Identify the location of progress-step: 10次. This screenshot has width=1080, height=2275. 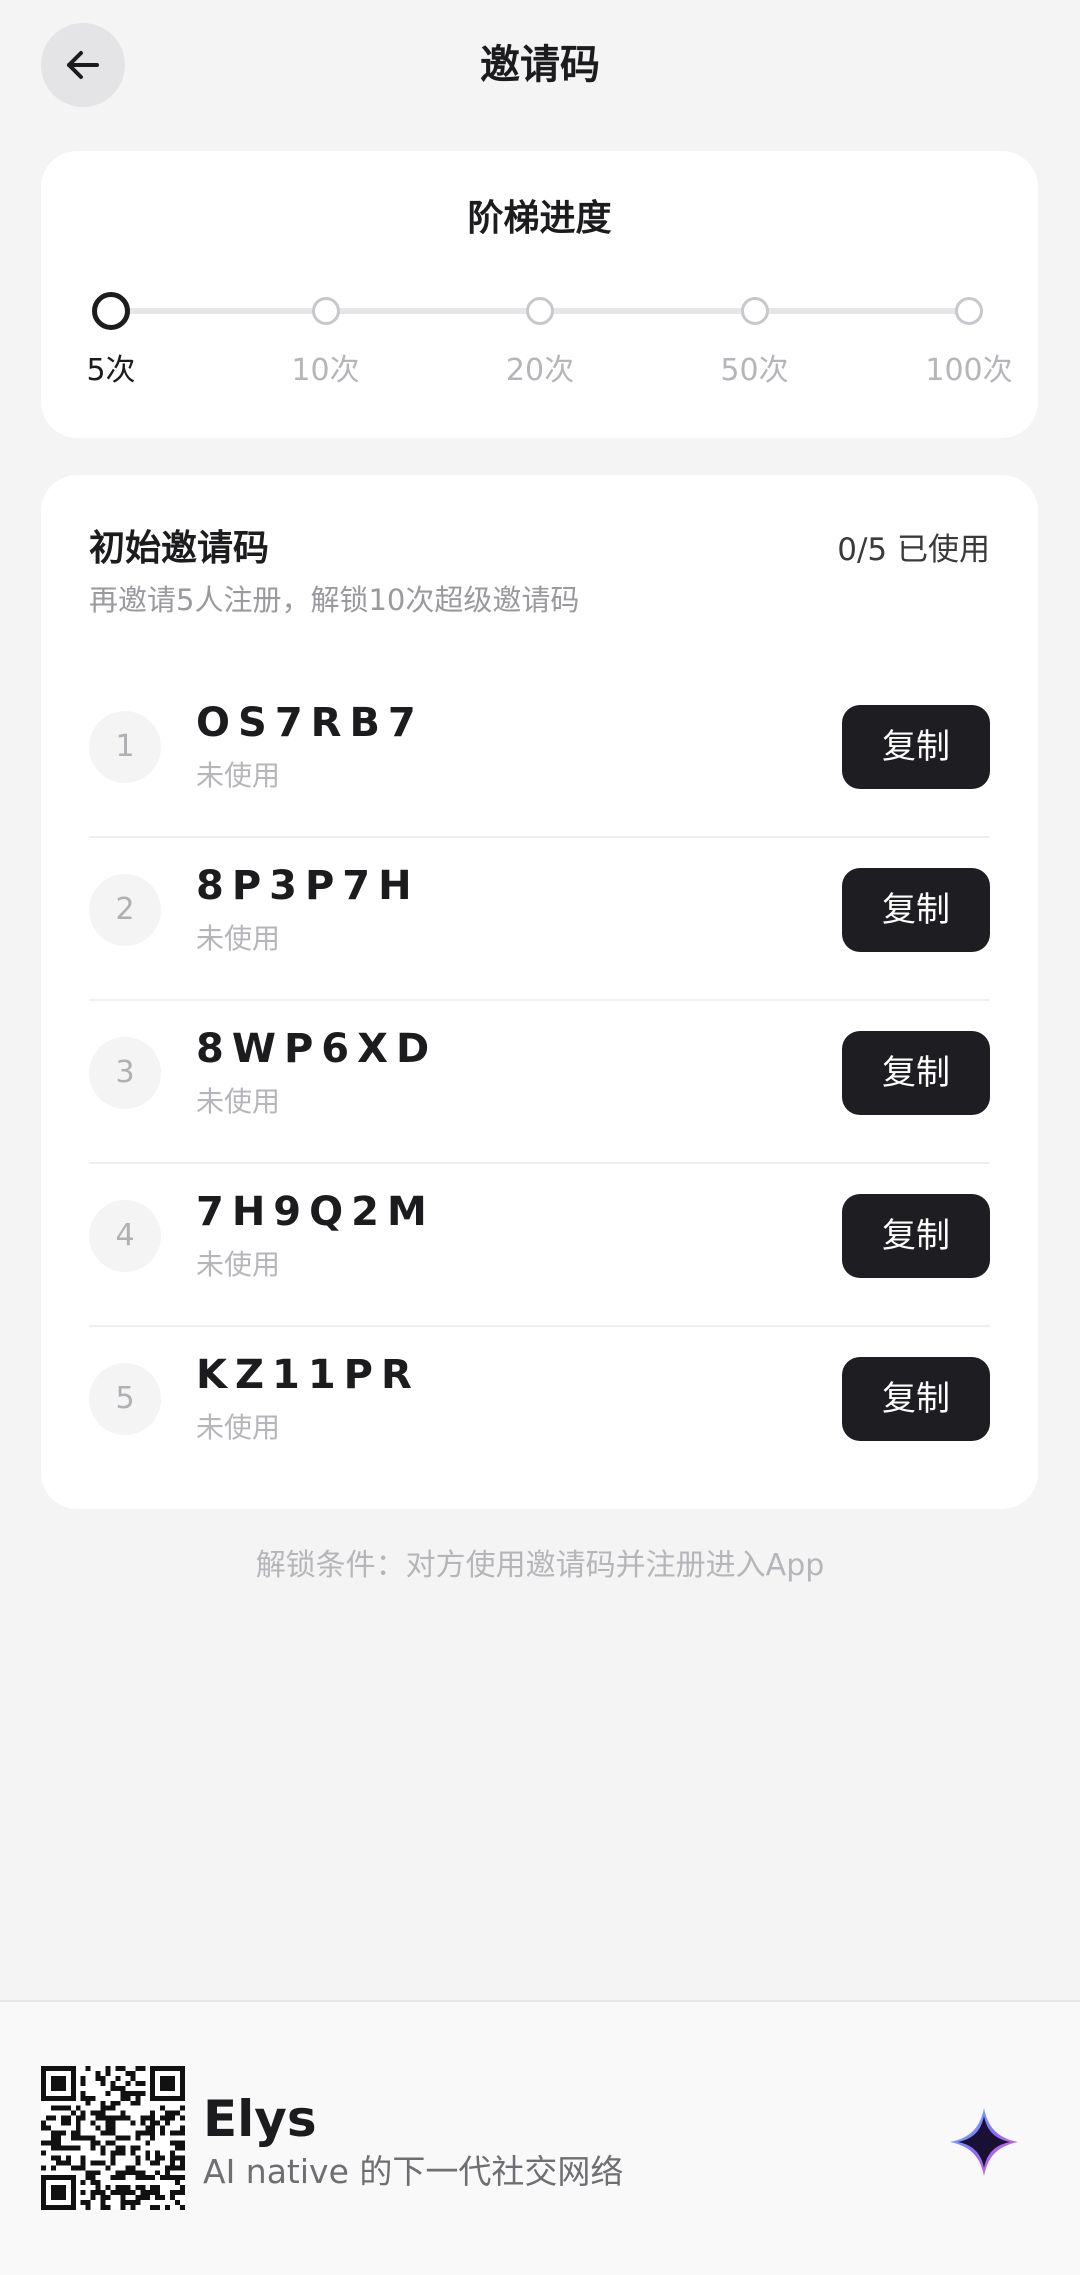
(326, 294).